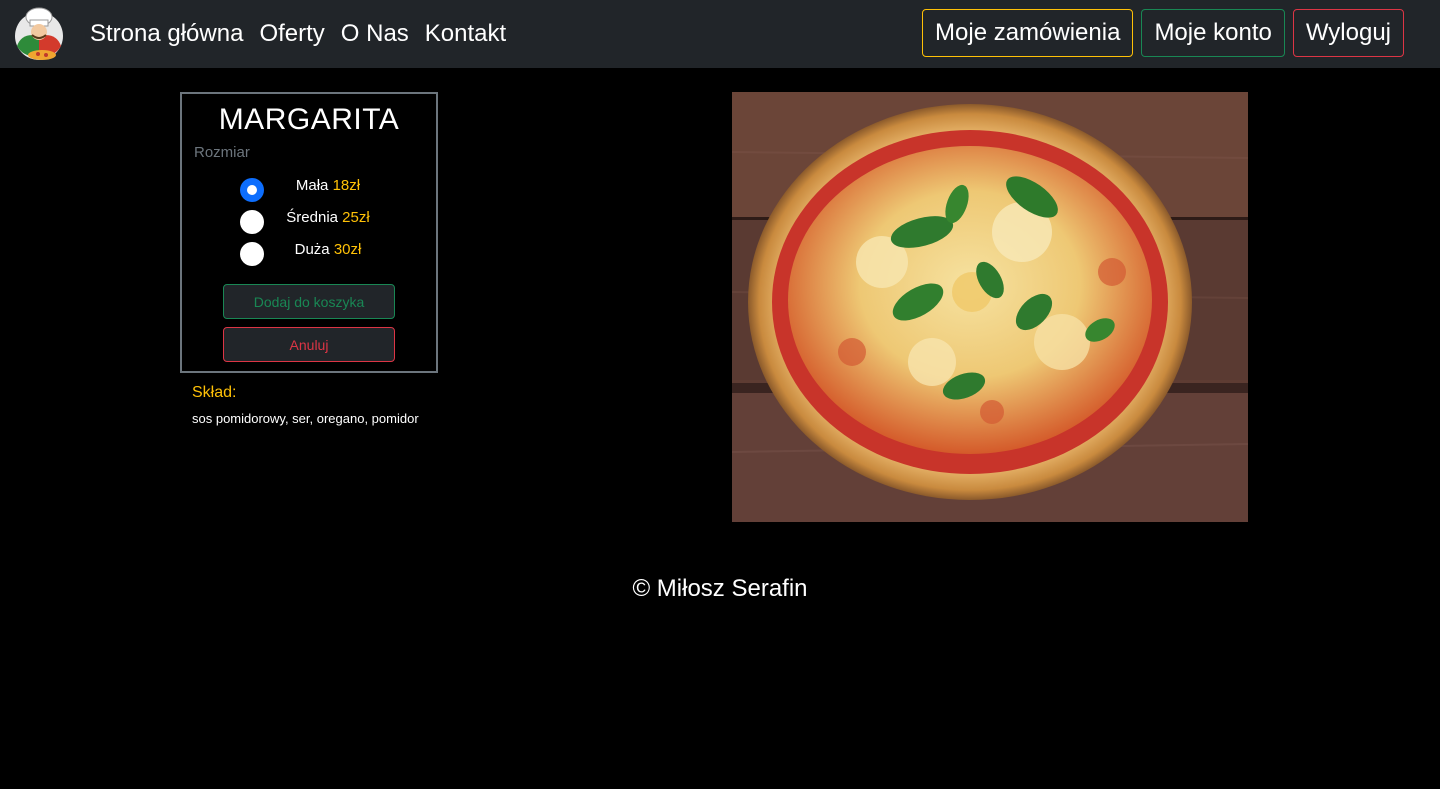  Describe the element at coordinates (347, 249) in the screenshot. I see `size-price: 30zł` at that location.